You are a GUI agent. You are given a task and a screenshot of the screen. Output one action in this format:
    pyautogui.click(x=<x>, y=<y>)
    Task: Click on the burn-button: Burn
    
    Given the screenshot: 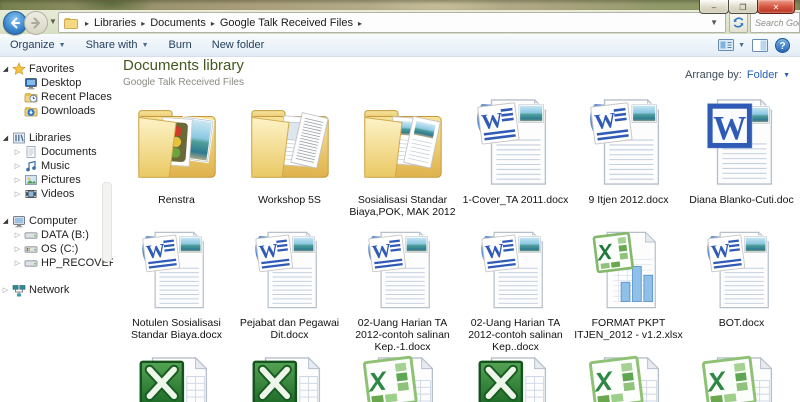 What is the action you would take?
    pyautogui.click(x=180, y=45)
    